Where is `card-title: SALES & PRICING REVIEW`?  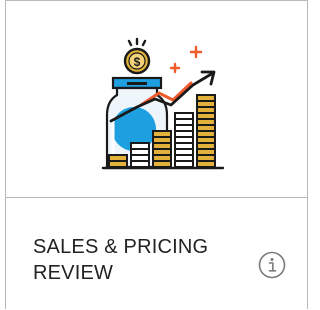
card-title: SALES & PRICING REVIEW is located at coordinates (138, 260).